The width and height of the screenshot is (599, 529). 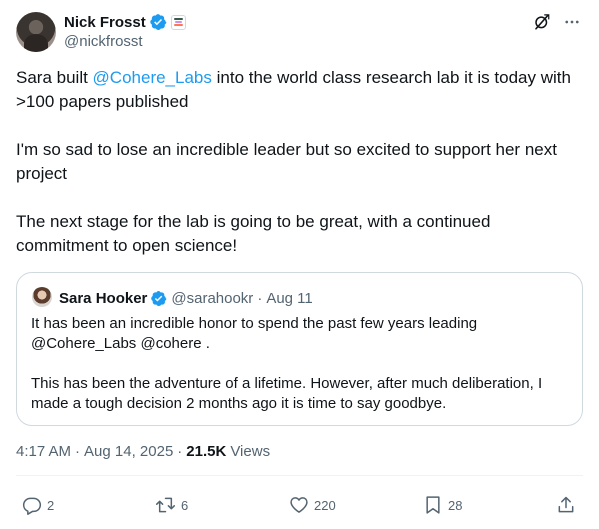 What do you see at coordinates (455, 505) in the screenshot?
I see `bookmark-count: 28` at bounding box center [455, 505].